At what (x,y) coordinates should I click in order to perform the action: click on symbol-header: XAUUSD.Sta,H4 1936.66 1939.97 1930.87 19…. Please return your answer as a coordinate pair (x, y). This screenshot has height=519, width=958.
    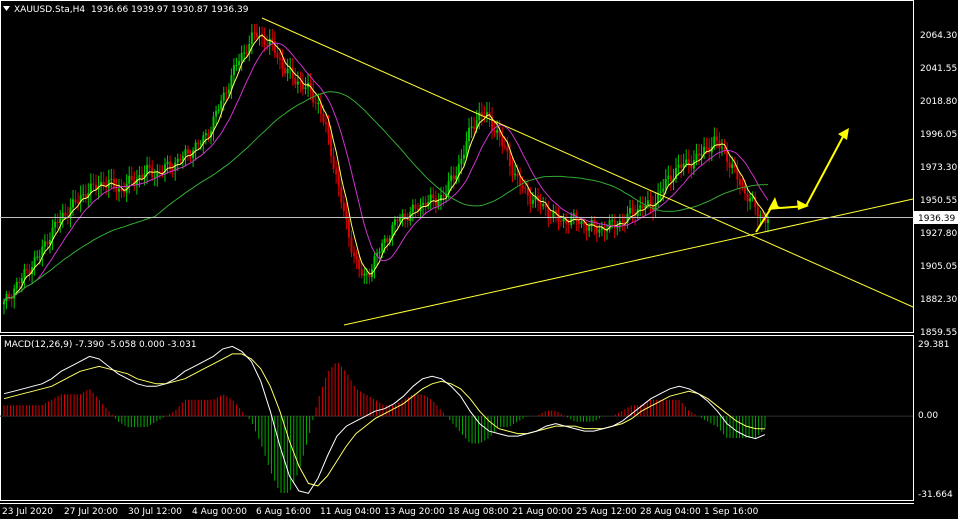
    Looking at the image, I should click on (126, 10).